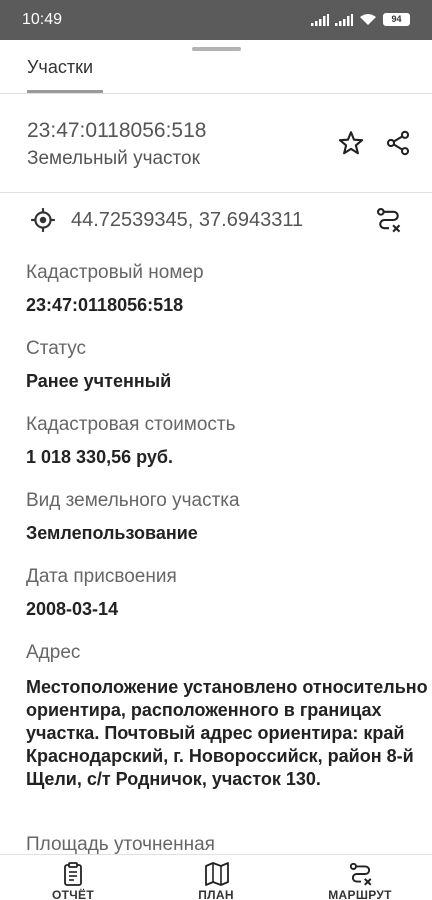 The image size is (432, 900). What do you see at coordinates (56, 348) in the screenshot?
I see `status-label: Статус` at bounding box center [56, 348].